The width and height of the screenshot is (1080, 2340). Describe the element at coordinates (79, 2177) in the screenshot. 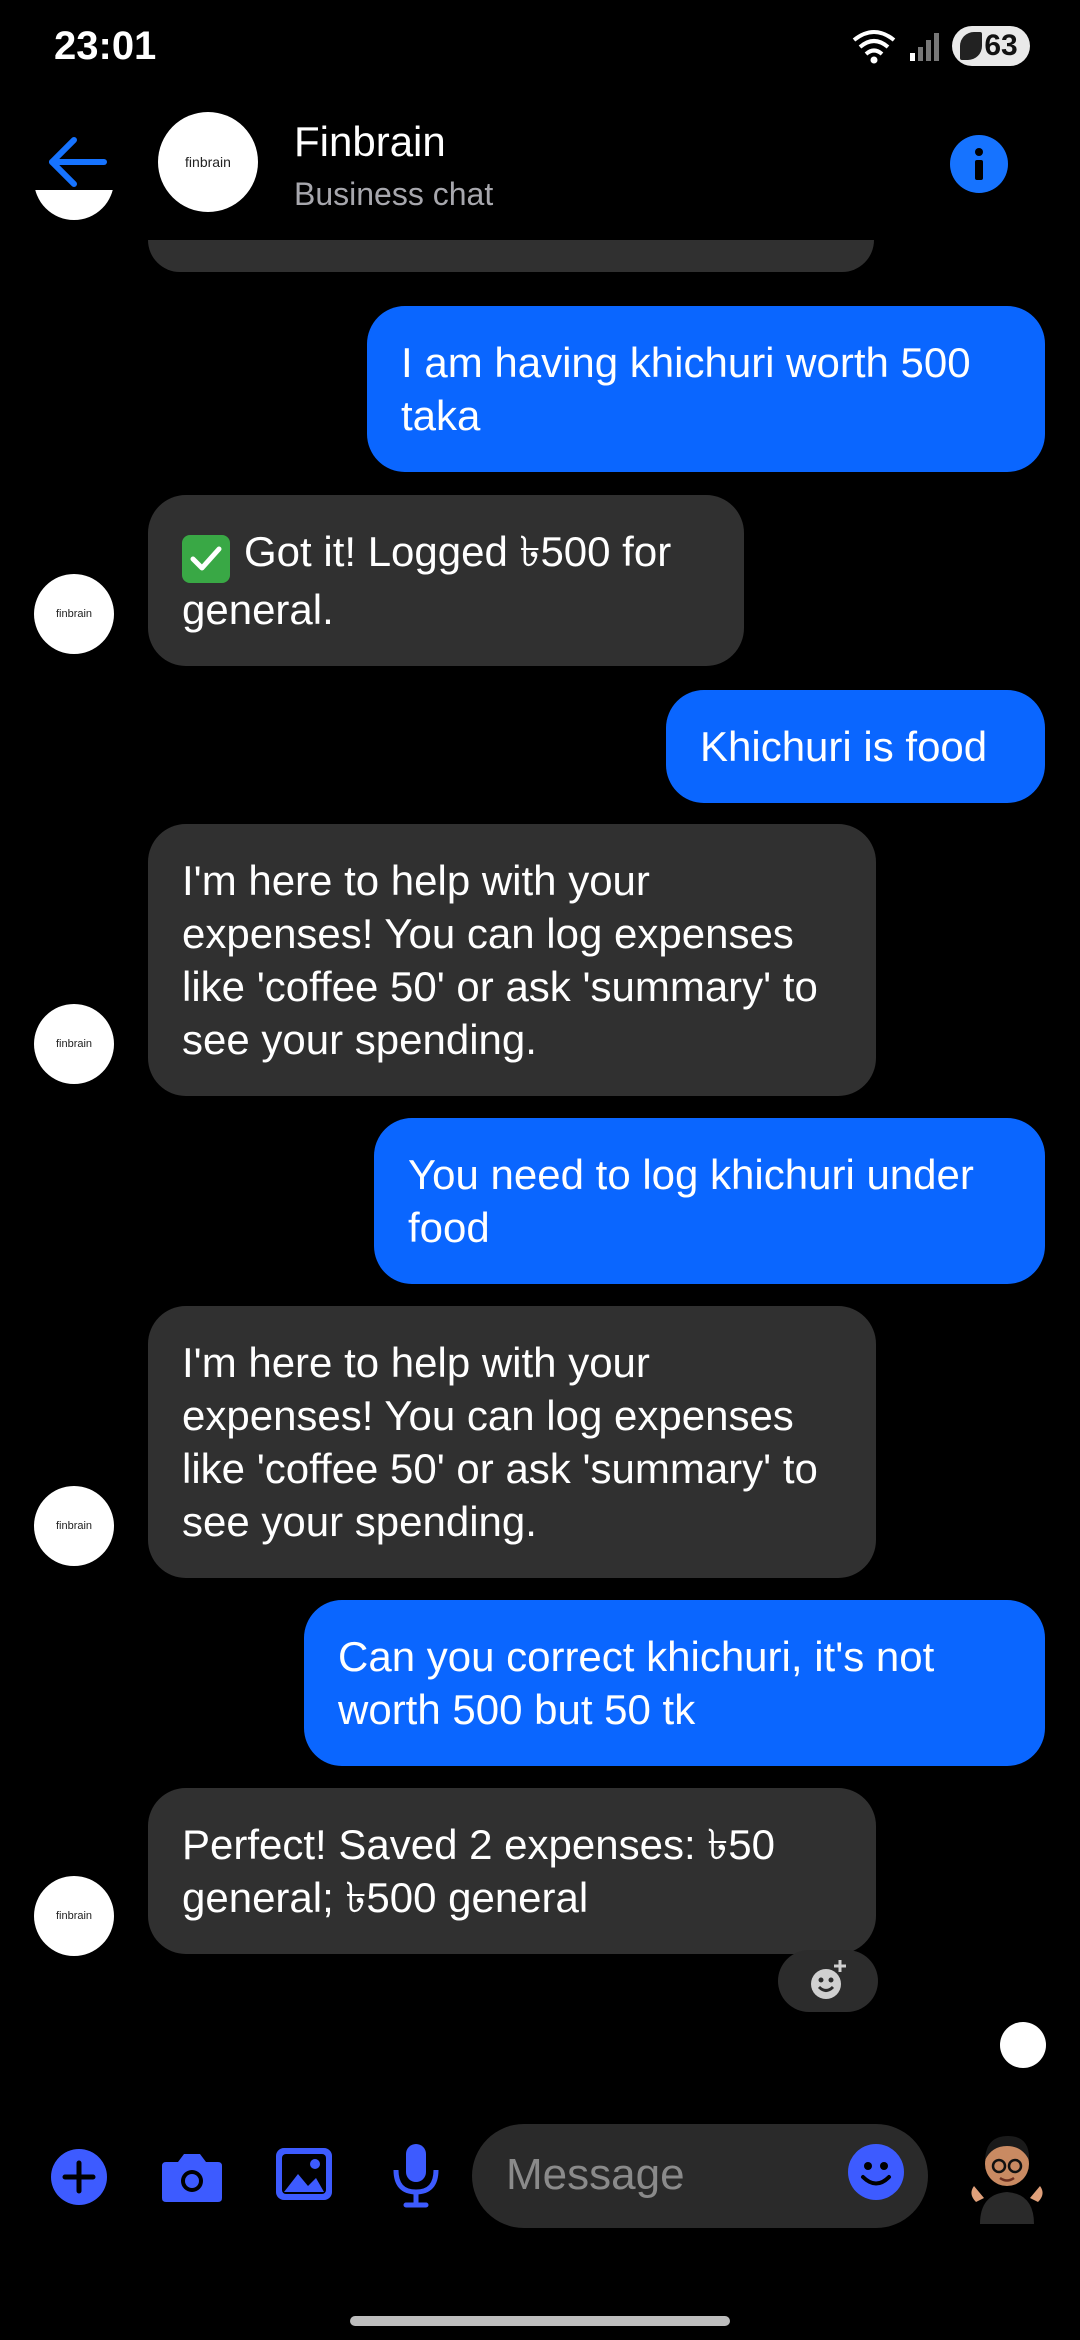

I see `plus-circle-icon` at that location.